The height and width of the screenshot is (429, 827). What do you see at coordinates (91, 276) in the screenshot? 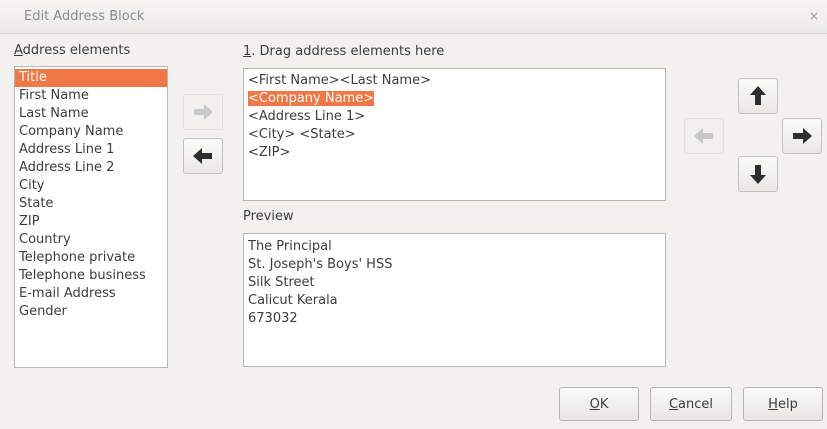
I see `list-item-telephone-business: Telephone business` at bounding box center [91, 276].